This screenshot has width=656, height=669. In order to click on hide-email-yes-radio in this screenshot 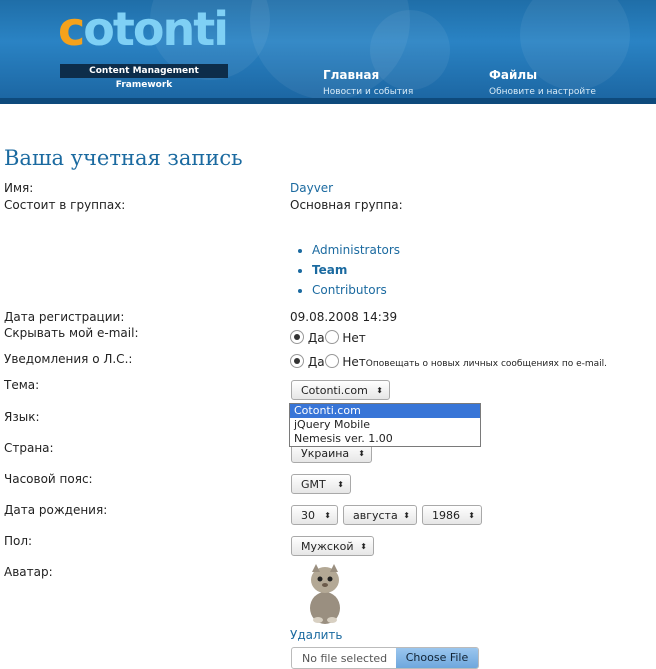, I will do `click(297, 337)`.